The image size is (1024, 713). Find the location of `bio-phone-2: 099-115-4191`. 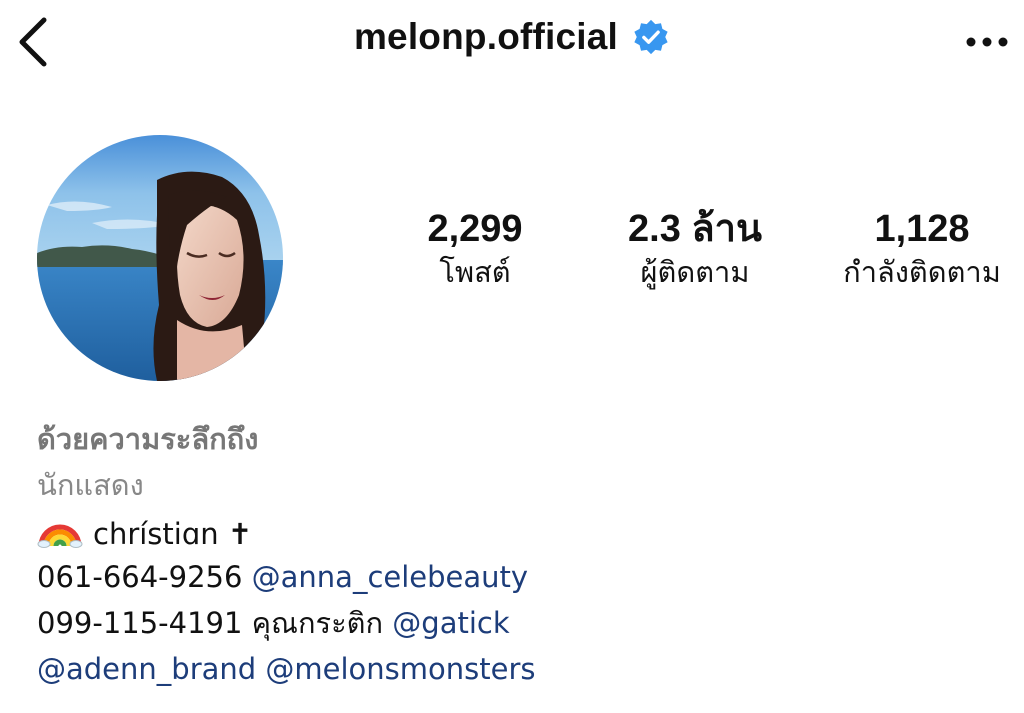

bio-phone-2: 099-115-4191 is located at coordinates (139, 623).